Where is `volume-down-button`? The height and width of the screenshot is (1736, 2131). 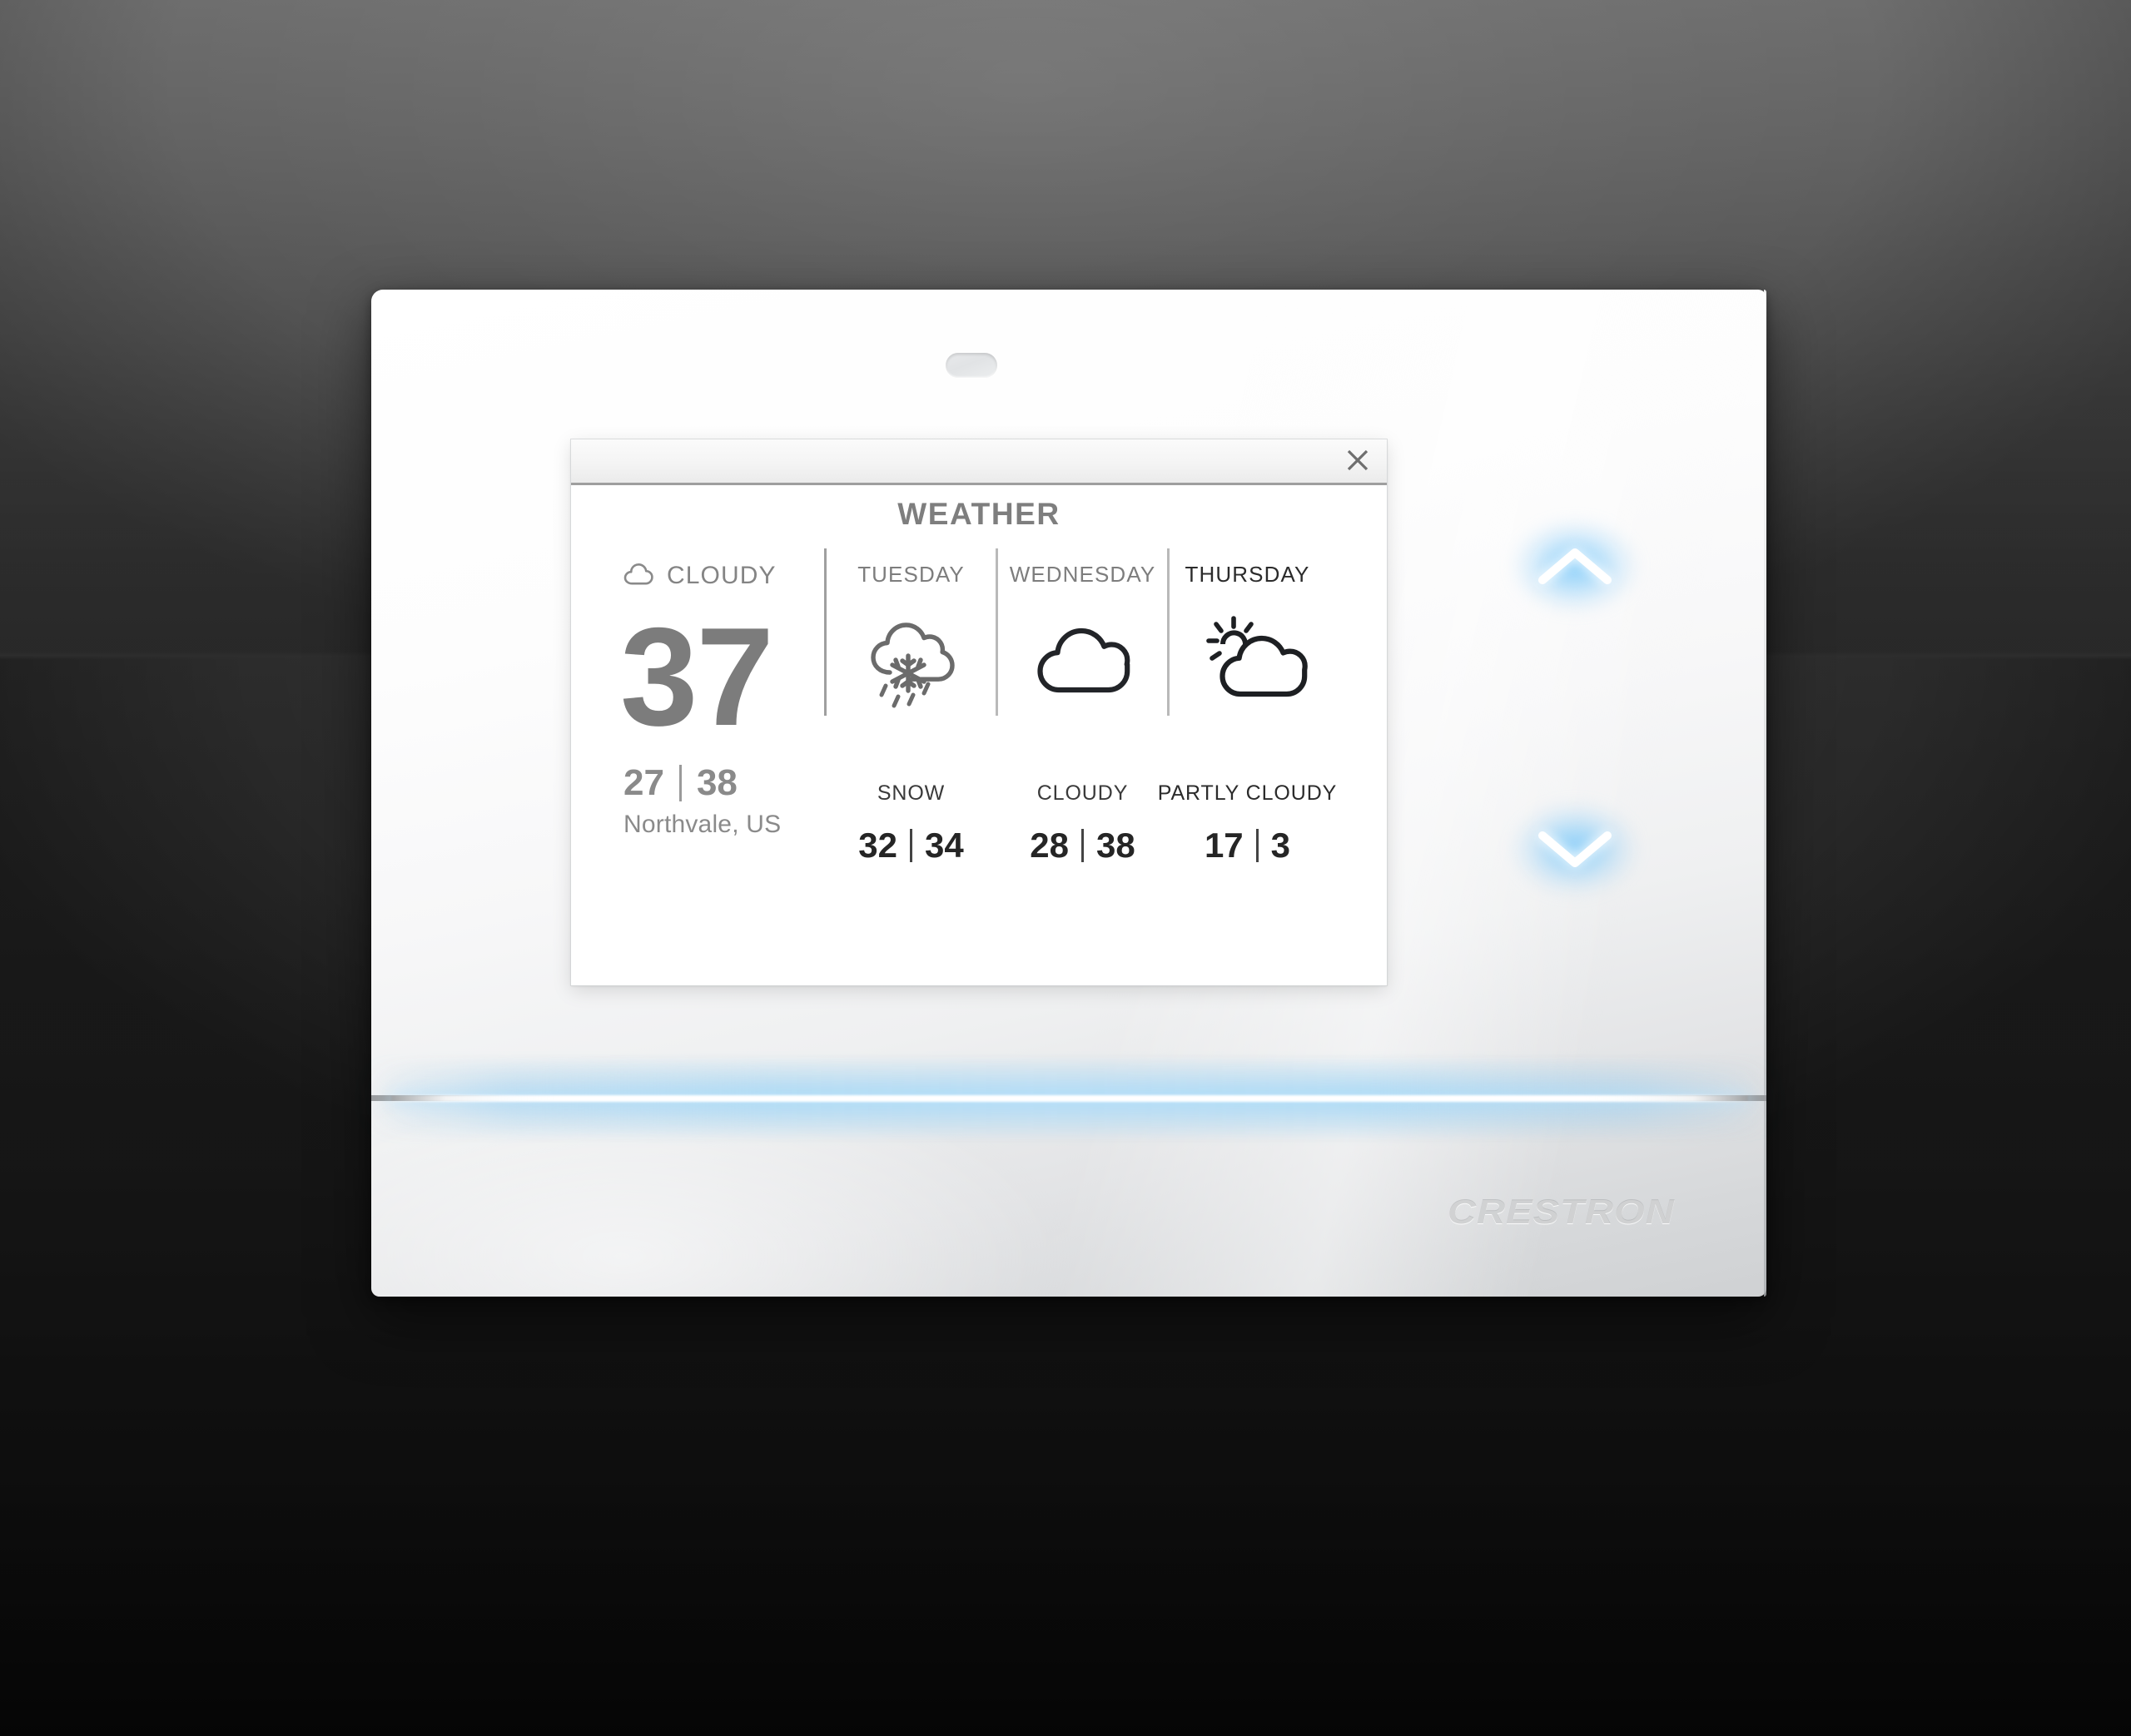 volume-down-button is located at coordinates (1575, 849).